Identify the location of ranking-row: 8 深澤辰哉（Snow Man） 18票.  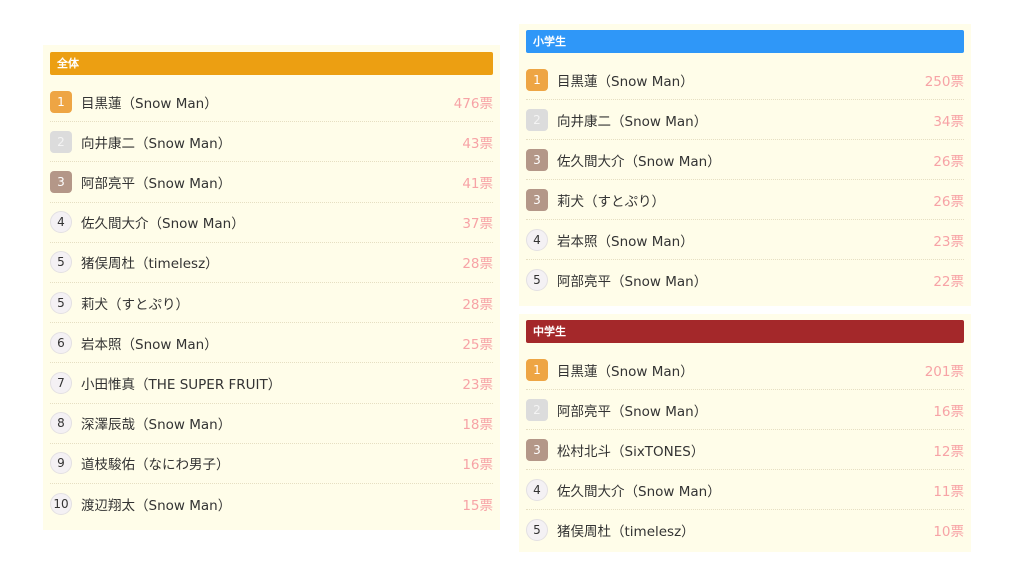
(271, 424).